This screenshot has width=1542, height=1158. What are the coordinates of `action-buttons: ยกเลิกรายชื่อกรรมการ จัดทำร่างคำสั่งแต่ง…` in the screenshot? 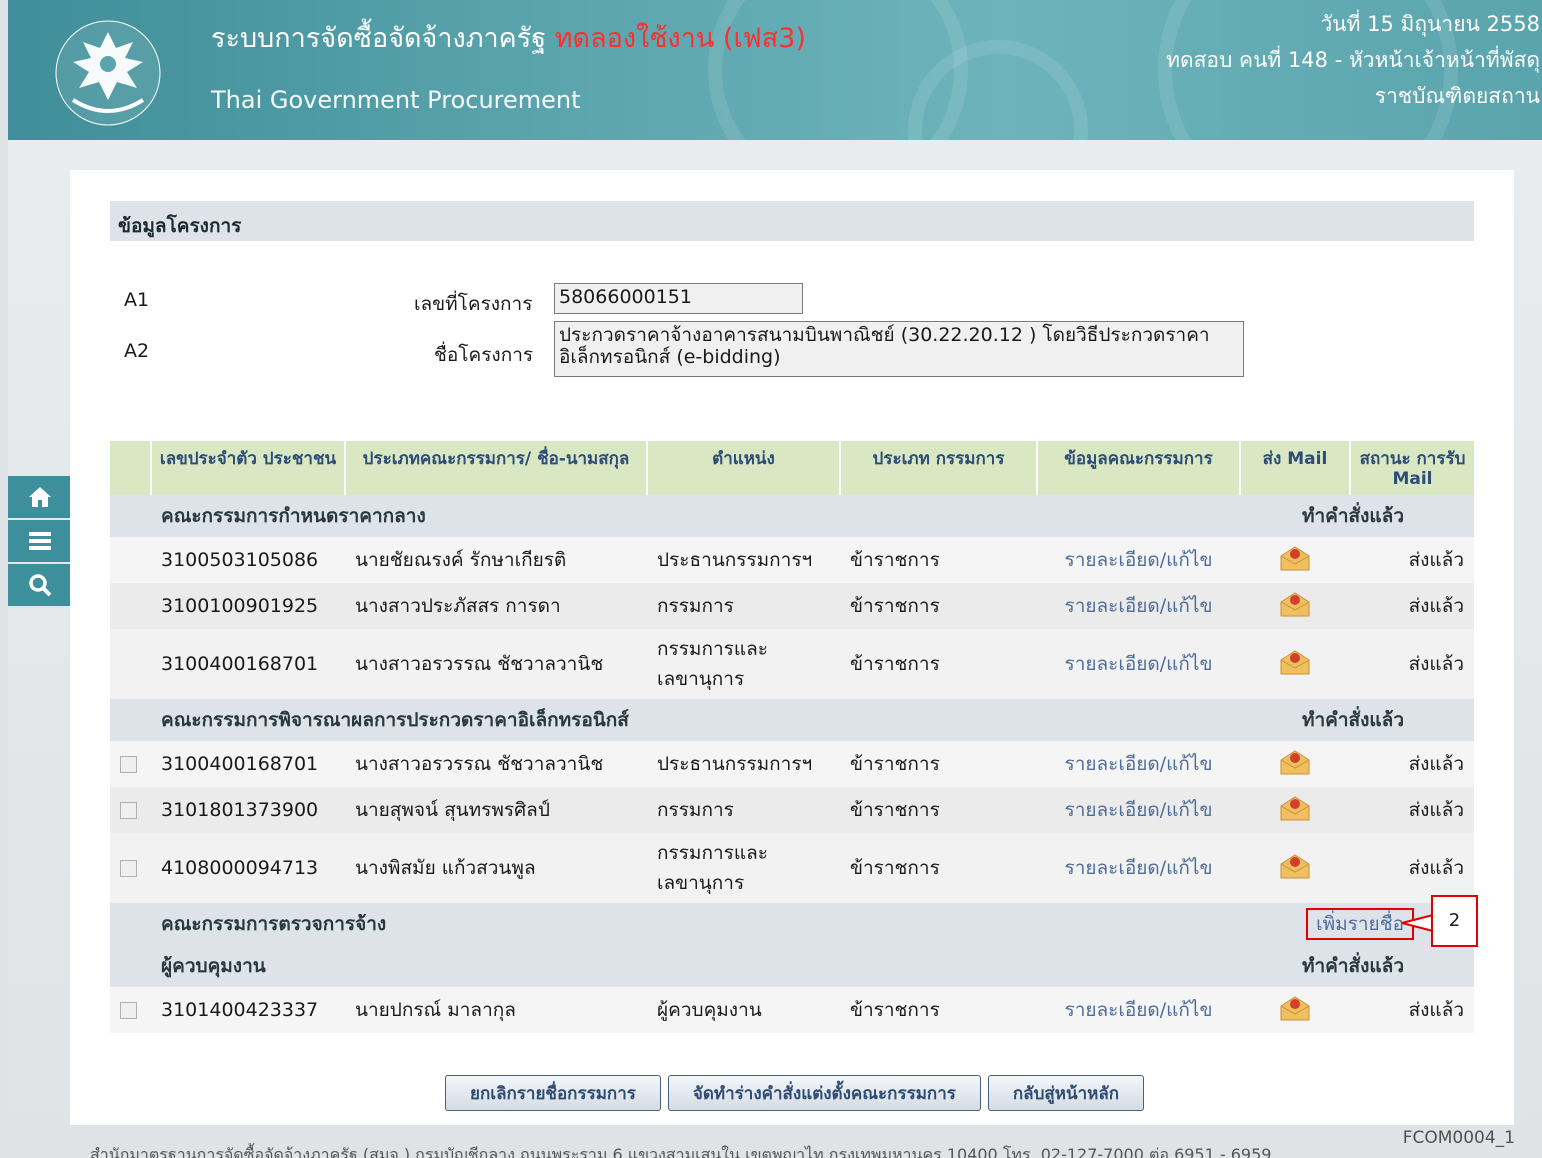 It's located at (795, 1093).